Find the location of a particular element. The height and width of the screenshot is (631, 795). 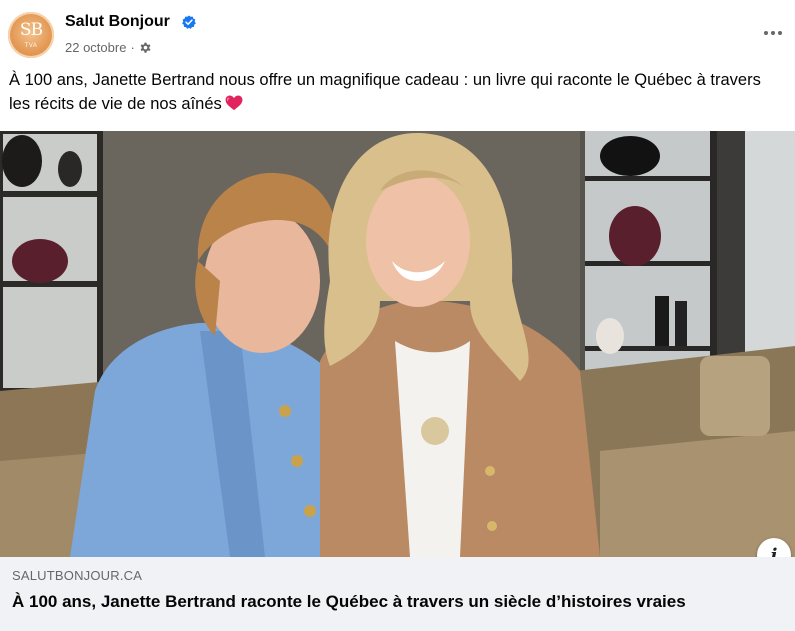

post-date-link: 22 octobre is located at coordinates (95, 47).